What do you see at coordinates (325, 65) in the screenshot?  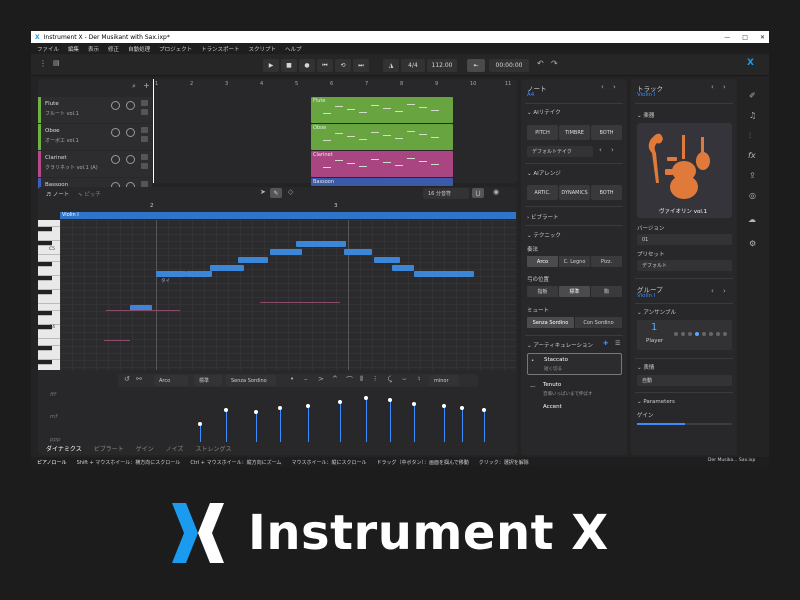 I see `rewind-button: ⏮` at bounding box center [325, 65].